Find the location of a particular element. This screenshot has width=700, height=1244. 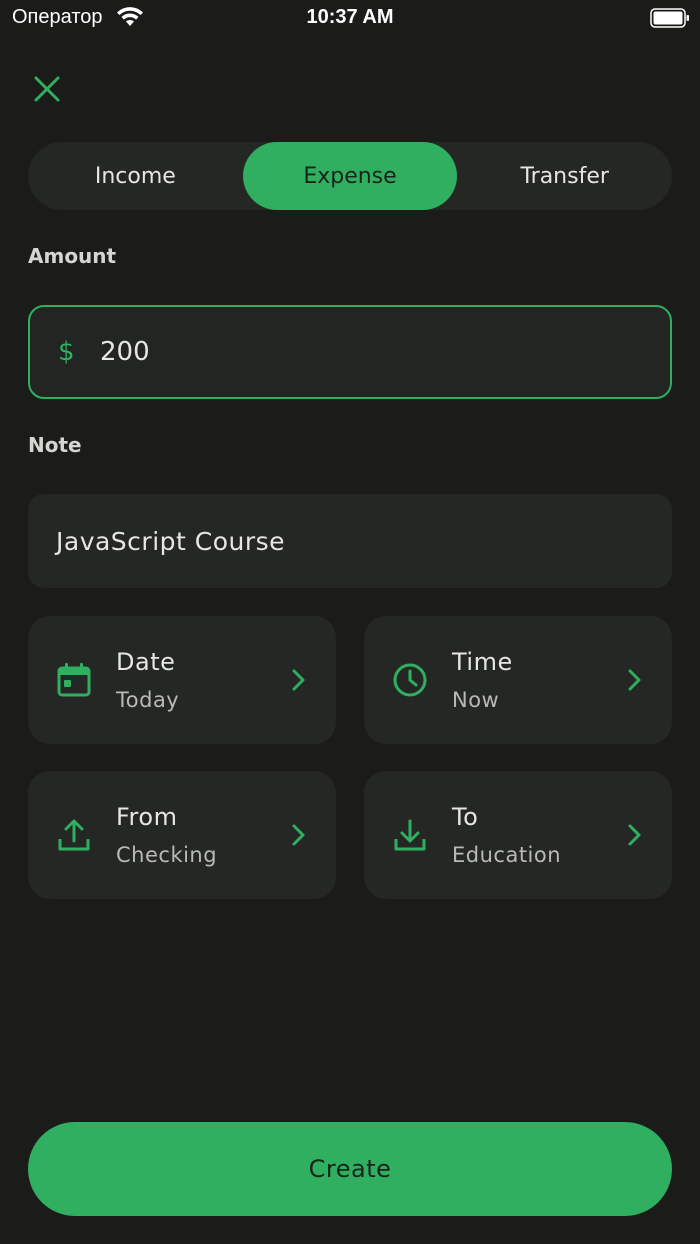

note-label: Note is located at coordinates (55, 445).